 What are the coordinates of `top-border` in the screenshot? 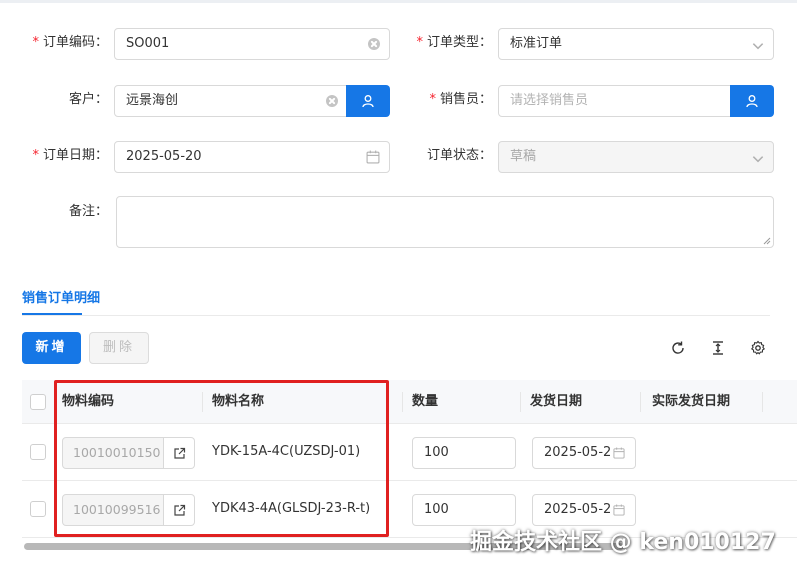 It's located at (398, 1).